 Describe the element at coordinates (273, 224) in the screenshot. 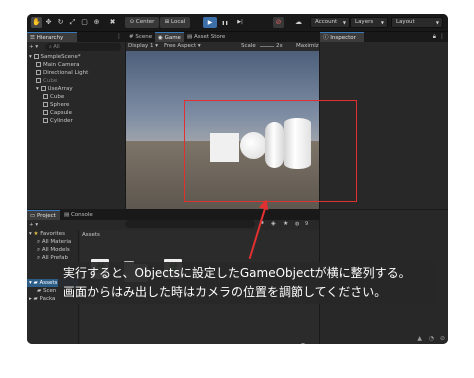

I see `filter-by-label-icon: ◈` at that location.